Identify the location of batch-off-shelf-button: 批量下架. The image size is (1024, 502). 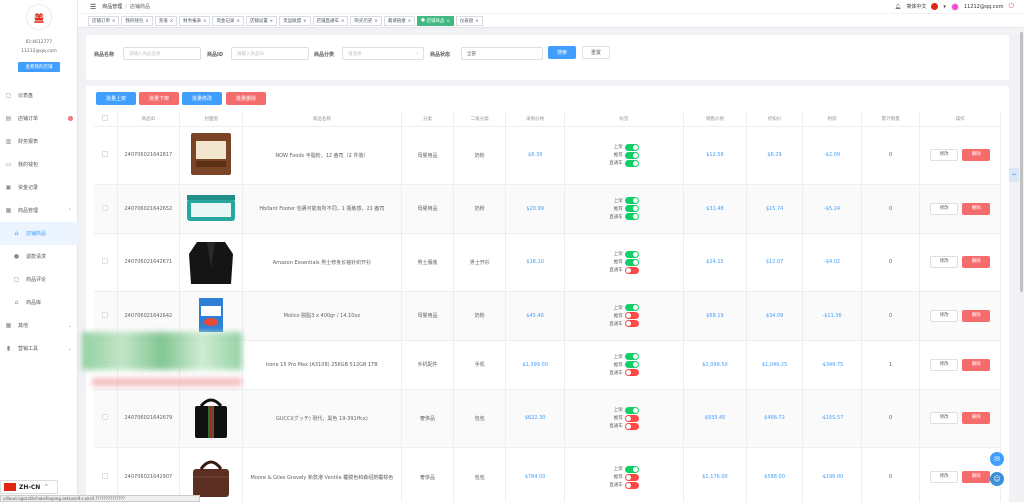
(159, 98).